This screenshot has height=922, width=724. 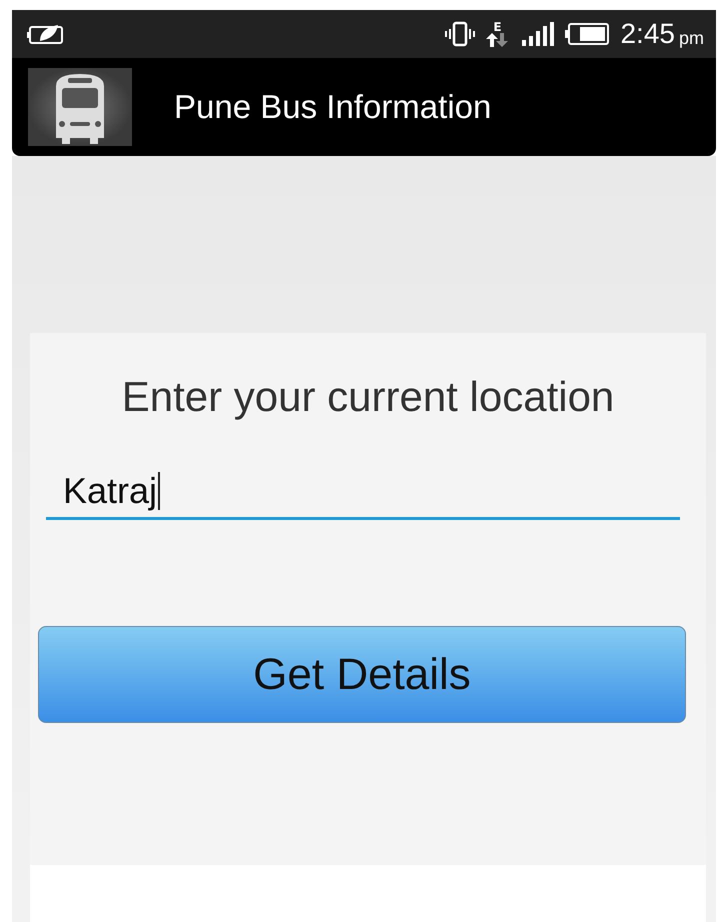 I want to click on vibrate-icon, so click(x=460, y=34).